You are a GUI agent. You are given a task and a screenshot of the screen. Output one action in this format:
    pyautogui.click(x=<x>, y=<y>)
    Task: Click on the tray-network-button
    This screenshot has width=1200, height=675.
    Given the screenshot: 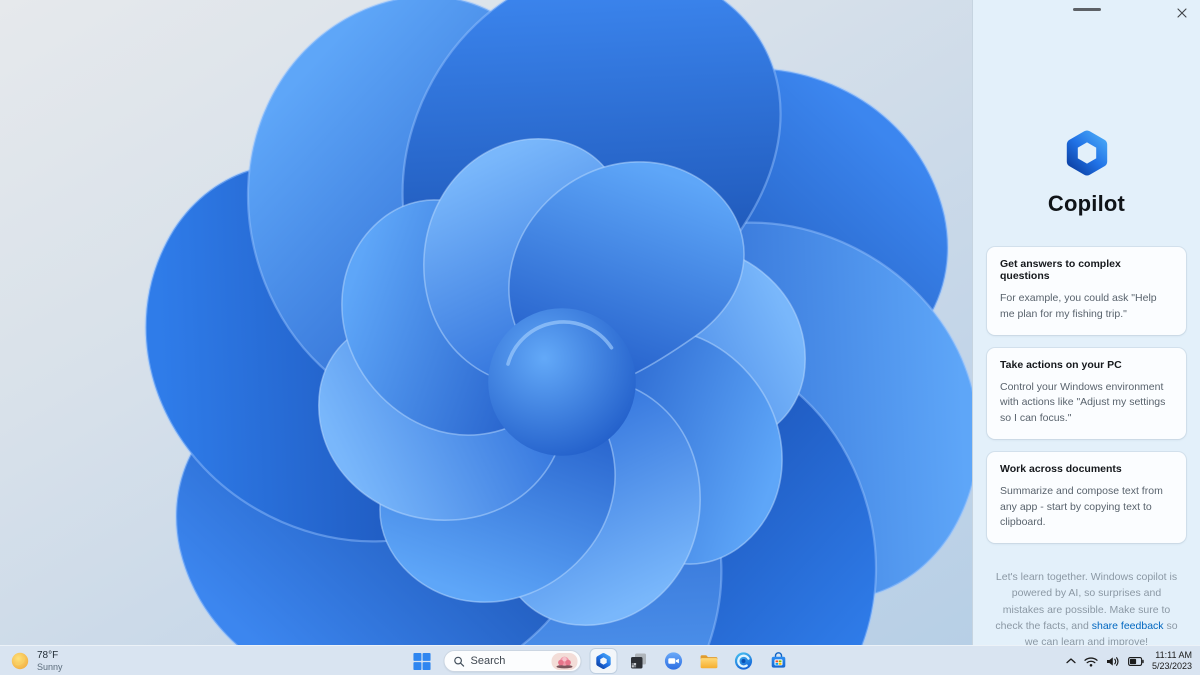 What is the action you would take?
    pyautogui.click(x=1091, y=661)
    